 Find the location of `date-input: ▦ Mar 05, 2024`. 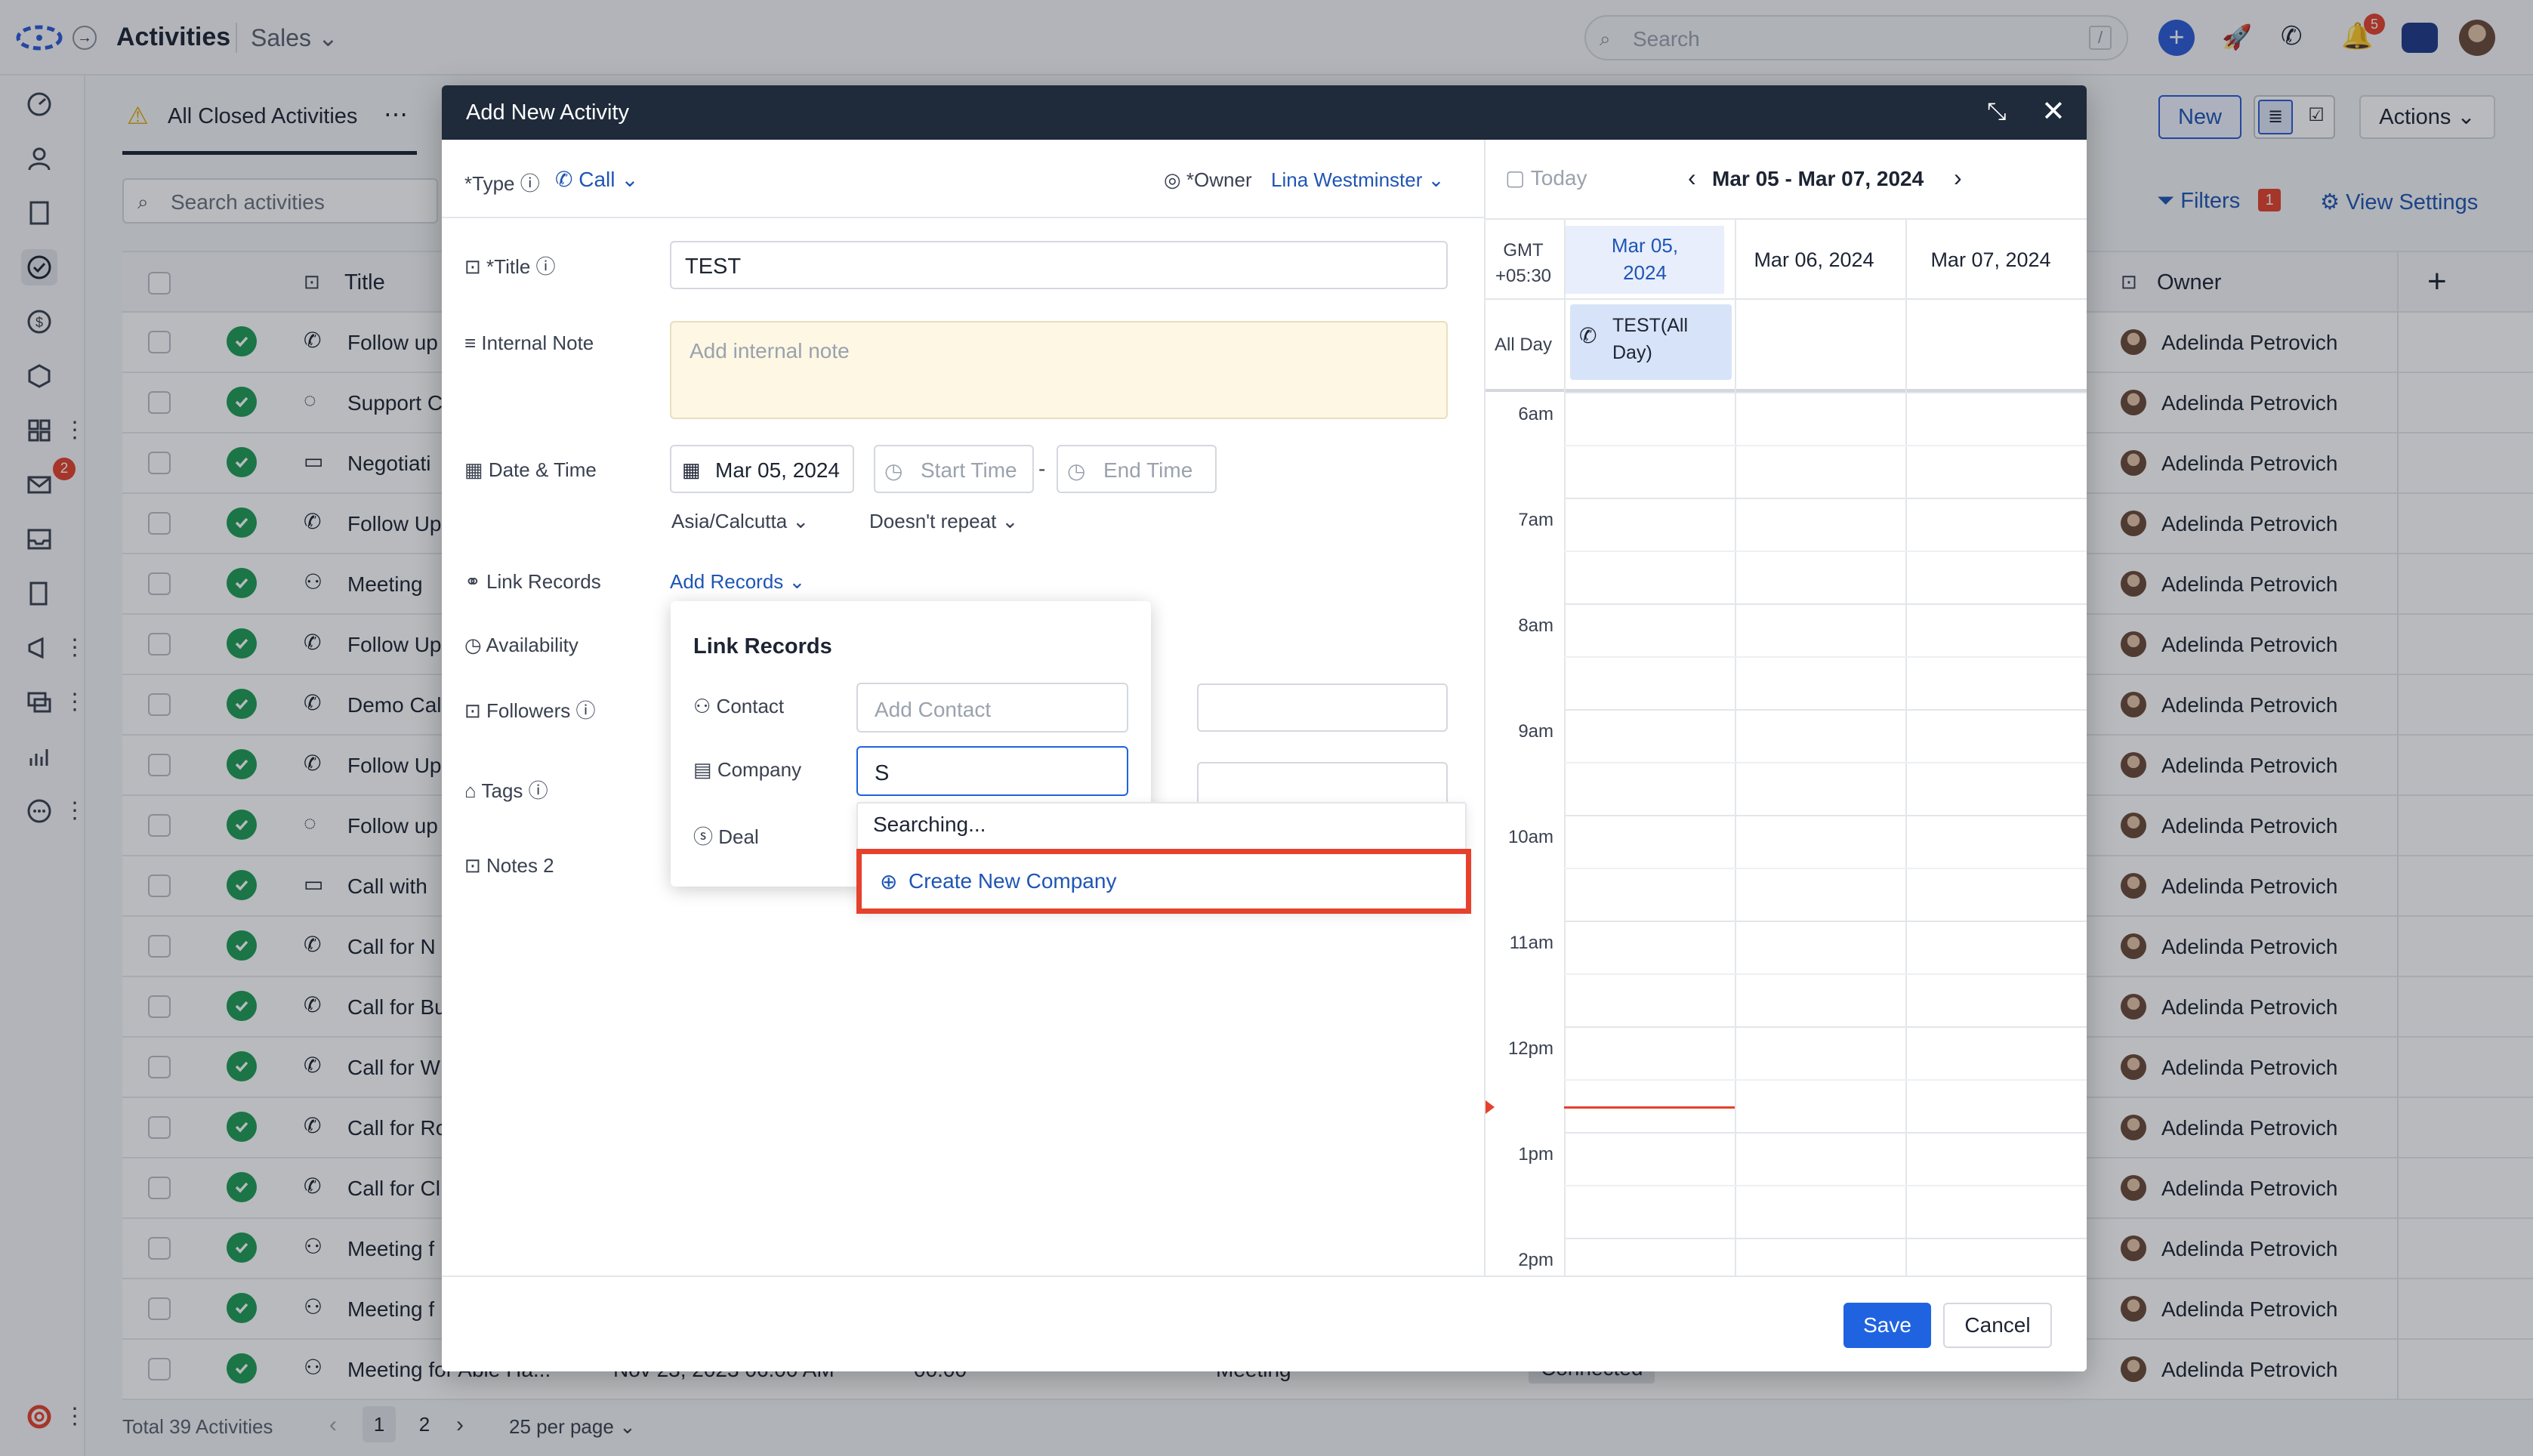

date-input: ▦ Mar 05, 2024 is located at coordinates (762, 469).